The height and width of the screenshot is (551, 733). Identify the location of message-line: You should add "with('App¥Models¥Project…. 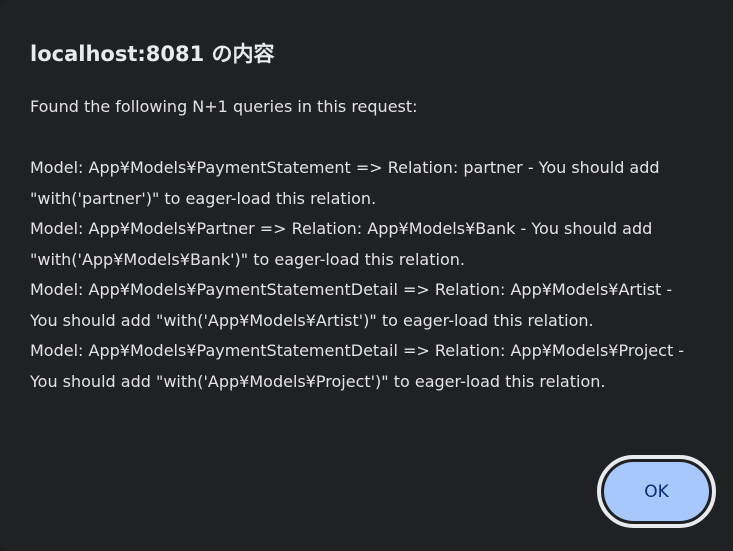
(318, 381).